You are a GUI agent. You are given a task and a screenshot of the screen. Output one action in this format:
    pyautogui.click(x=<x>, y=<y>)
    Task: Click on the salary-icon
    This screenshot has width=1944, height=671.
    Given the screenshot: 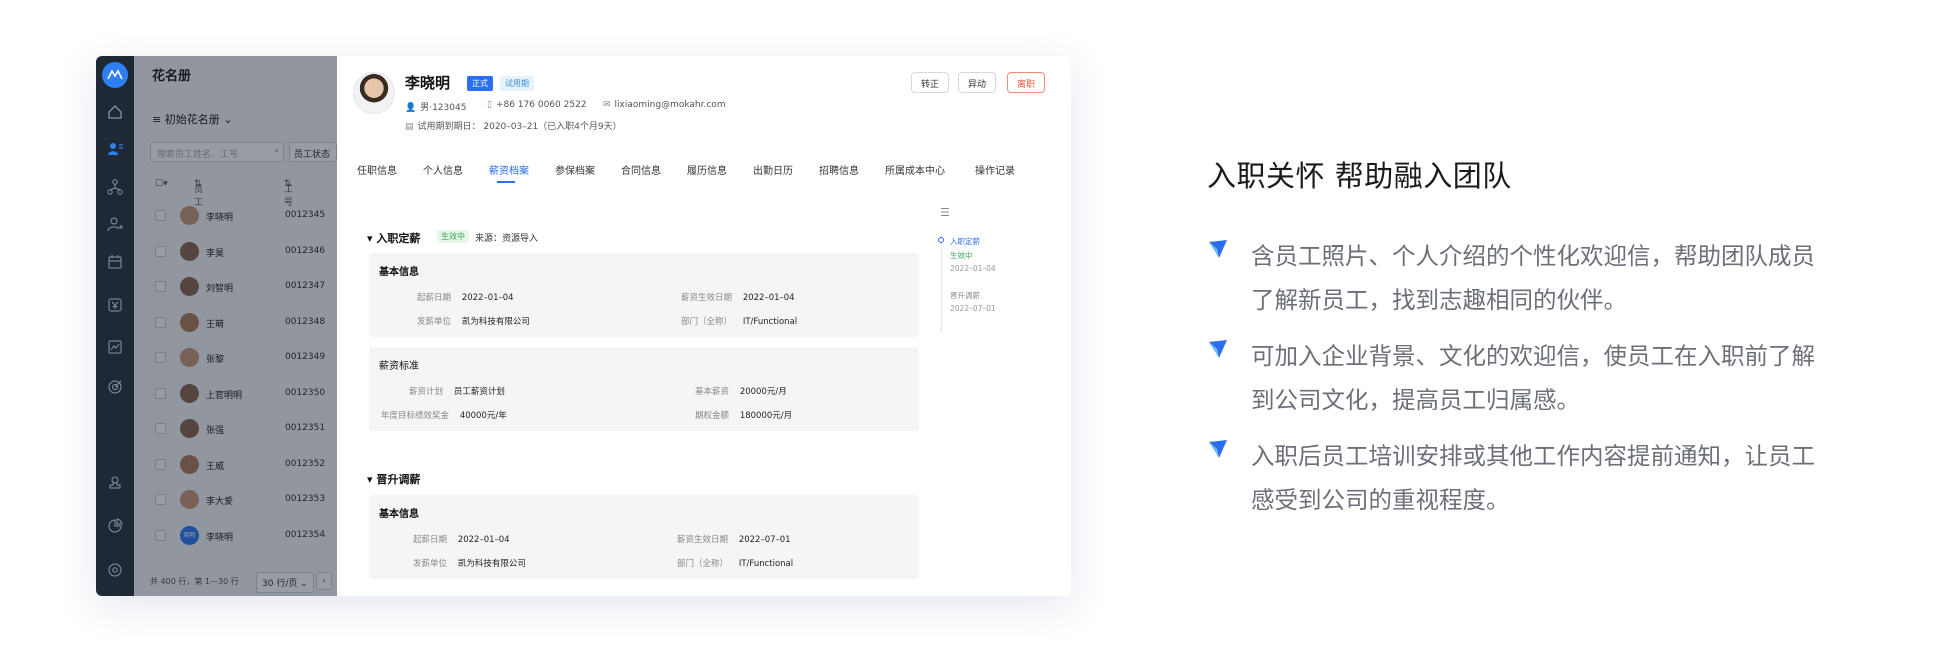 What is the action you would take?
    pyautogui.click(x=115, y=305)
    